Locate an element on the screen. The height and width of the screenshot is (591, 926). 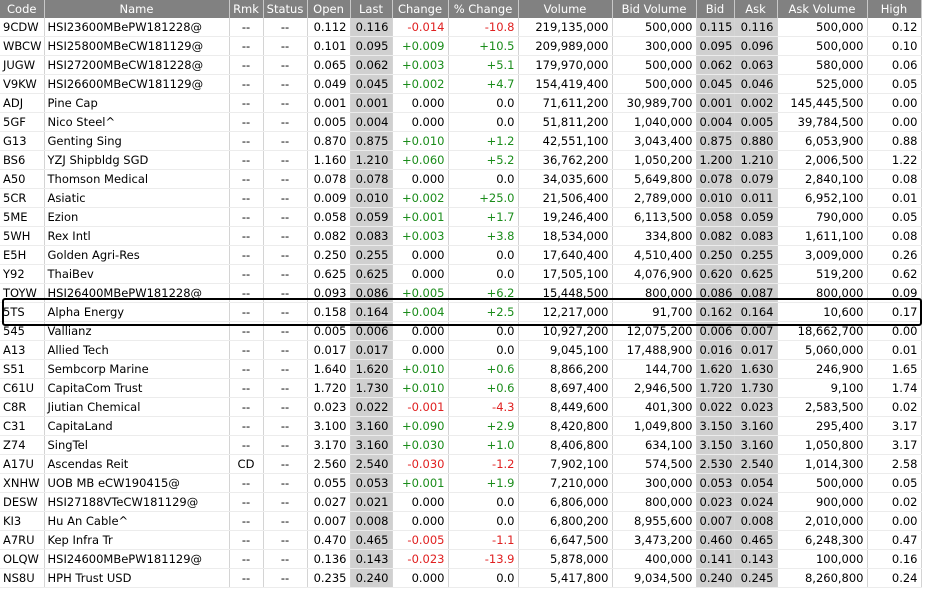
cell-last: 3.160 is located at coordinates (371, 426).